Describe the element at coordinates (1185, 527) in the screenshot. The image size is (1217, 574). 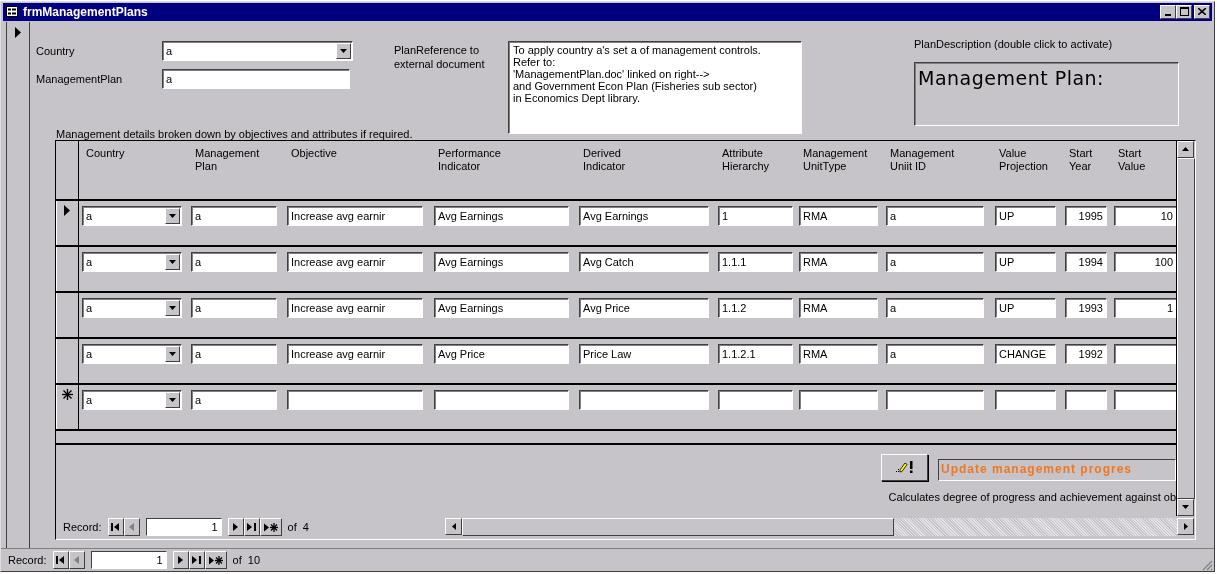
I see `scroll-right-button` at that location.